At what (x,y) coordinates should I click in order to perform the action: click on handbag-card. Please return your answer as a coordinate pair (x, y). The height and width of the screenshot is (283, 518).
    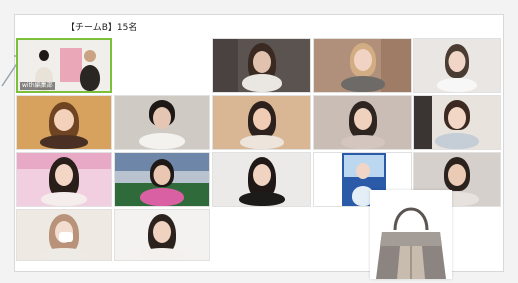
    Looking at the image, I should click on (411, 234).